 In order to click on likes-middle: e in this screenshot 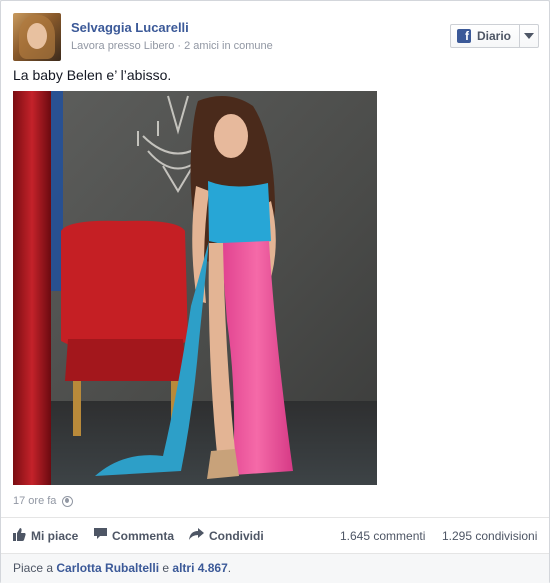, I will do `click(166, 568)`.